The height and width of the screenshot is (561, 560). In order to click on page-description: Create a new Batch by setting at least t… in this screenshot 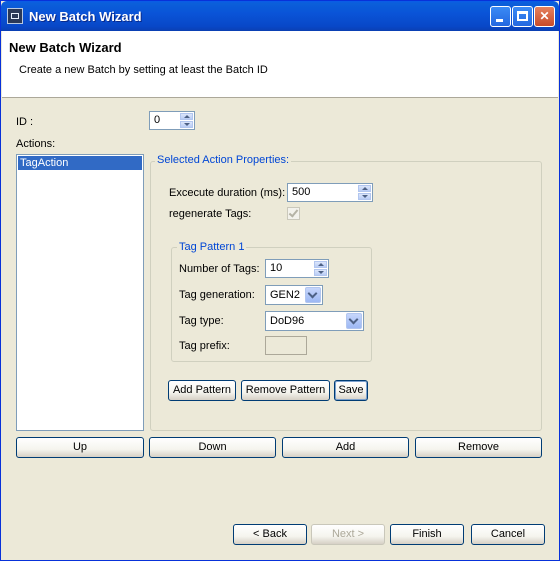, I will do `click(143, 70)`.